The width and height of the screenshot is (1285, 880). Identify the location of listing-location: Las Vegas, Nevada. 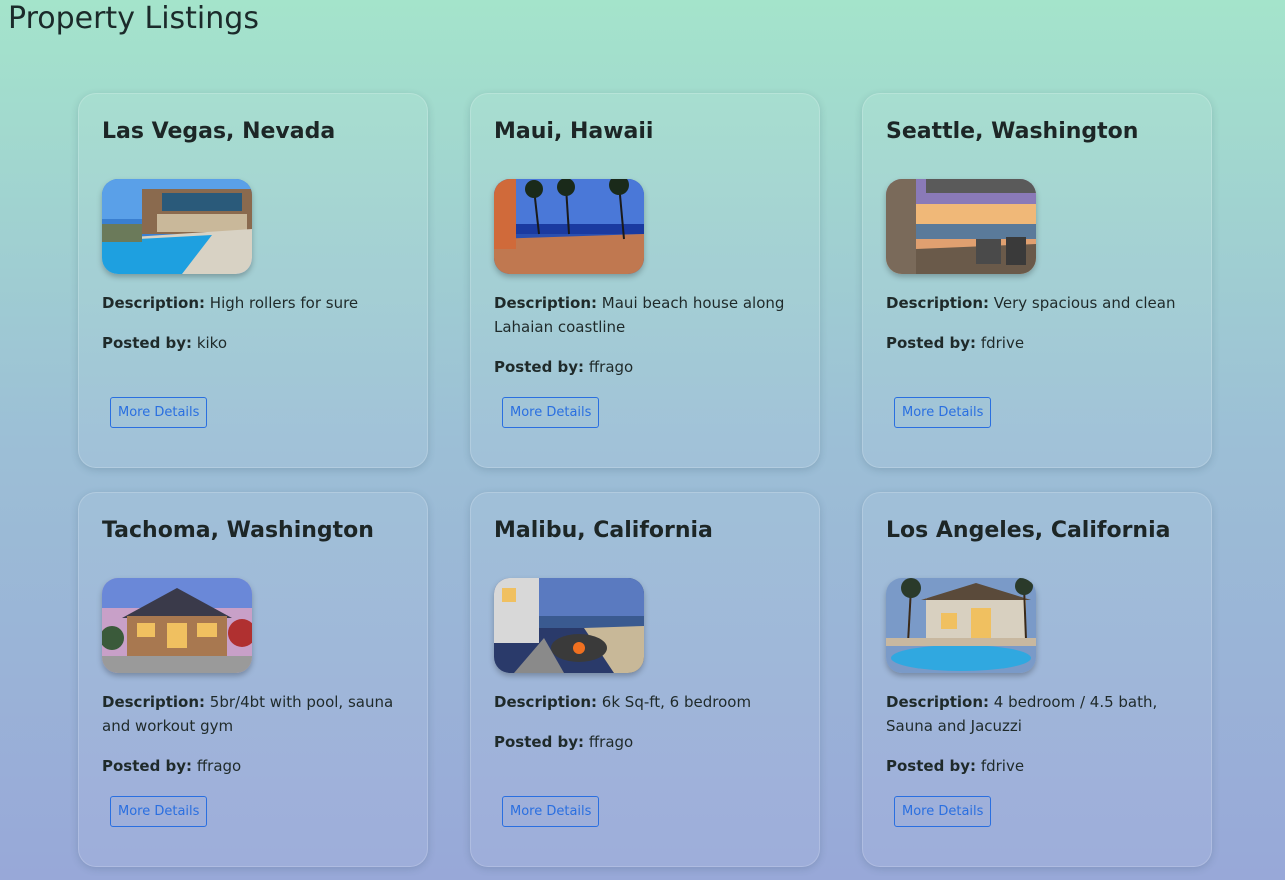
(219, 131).